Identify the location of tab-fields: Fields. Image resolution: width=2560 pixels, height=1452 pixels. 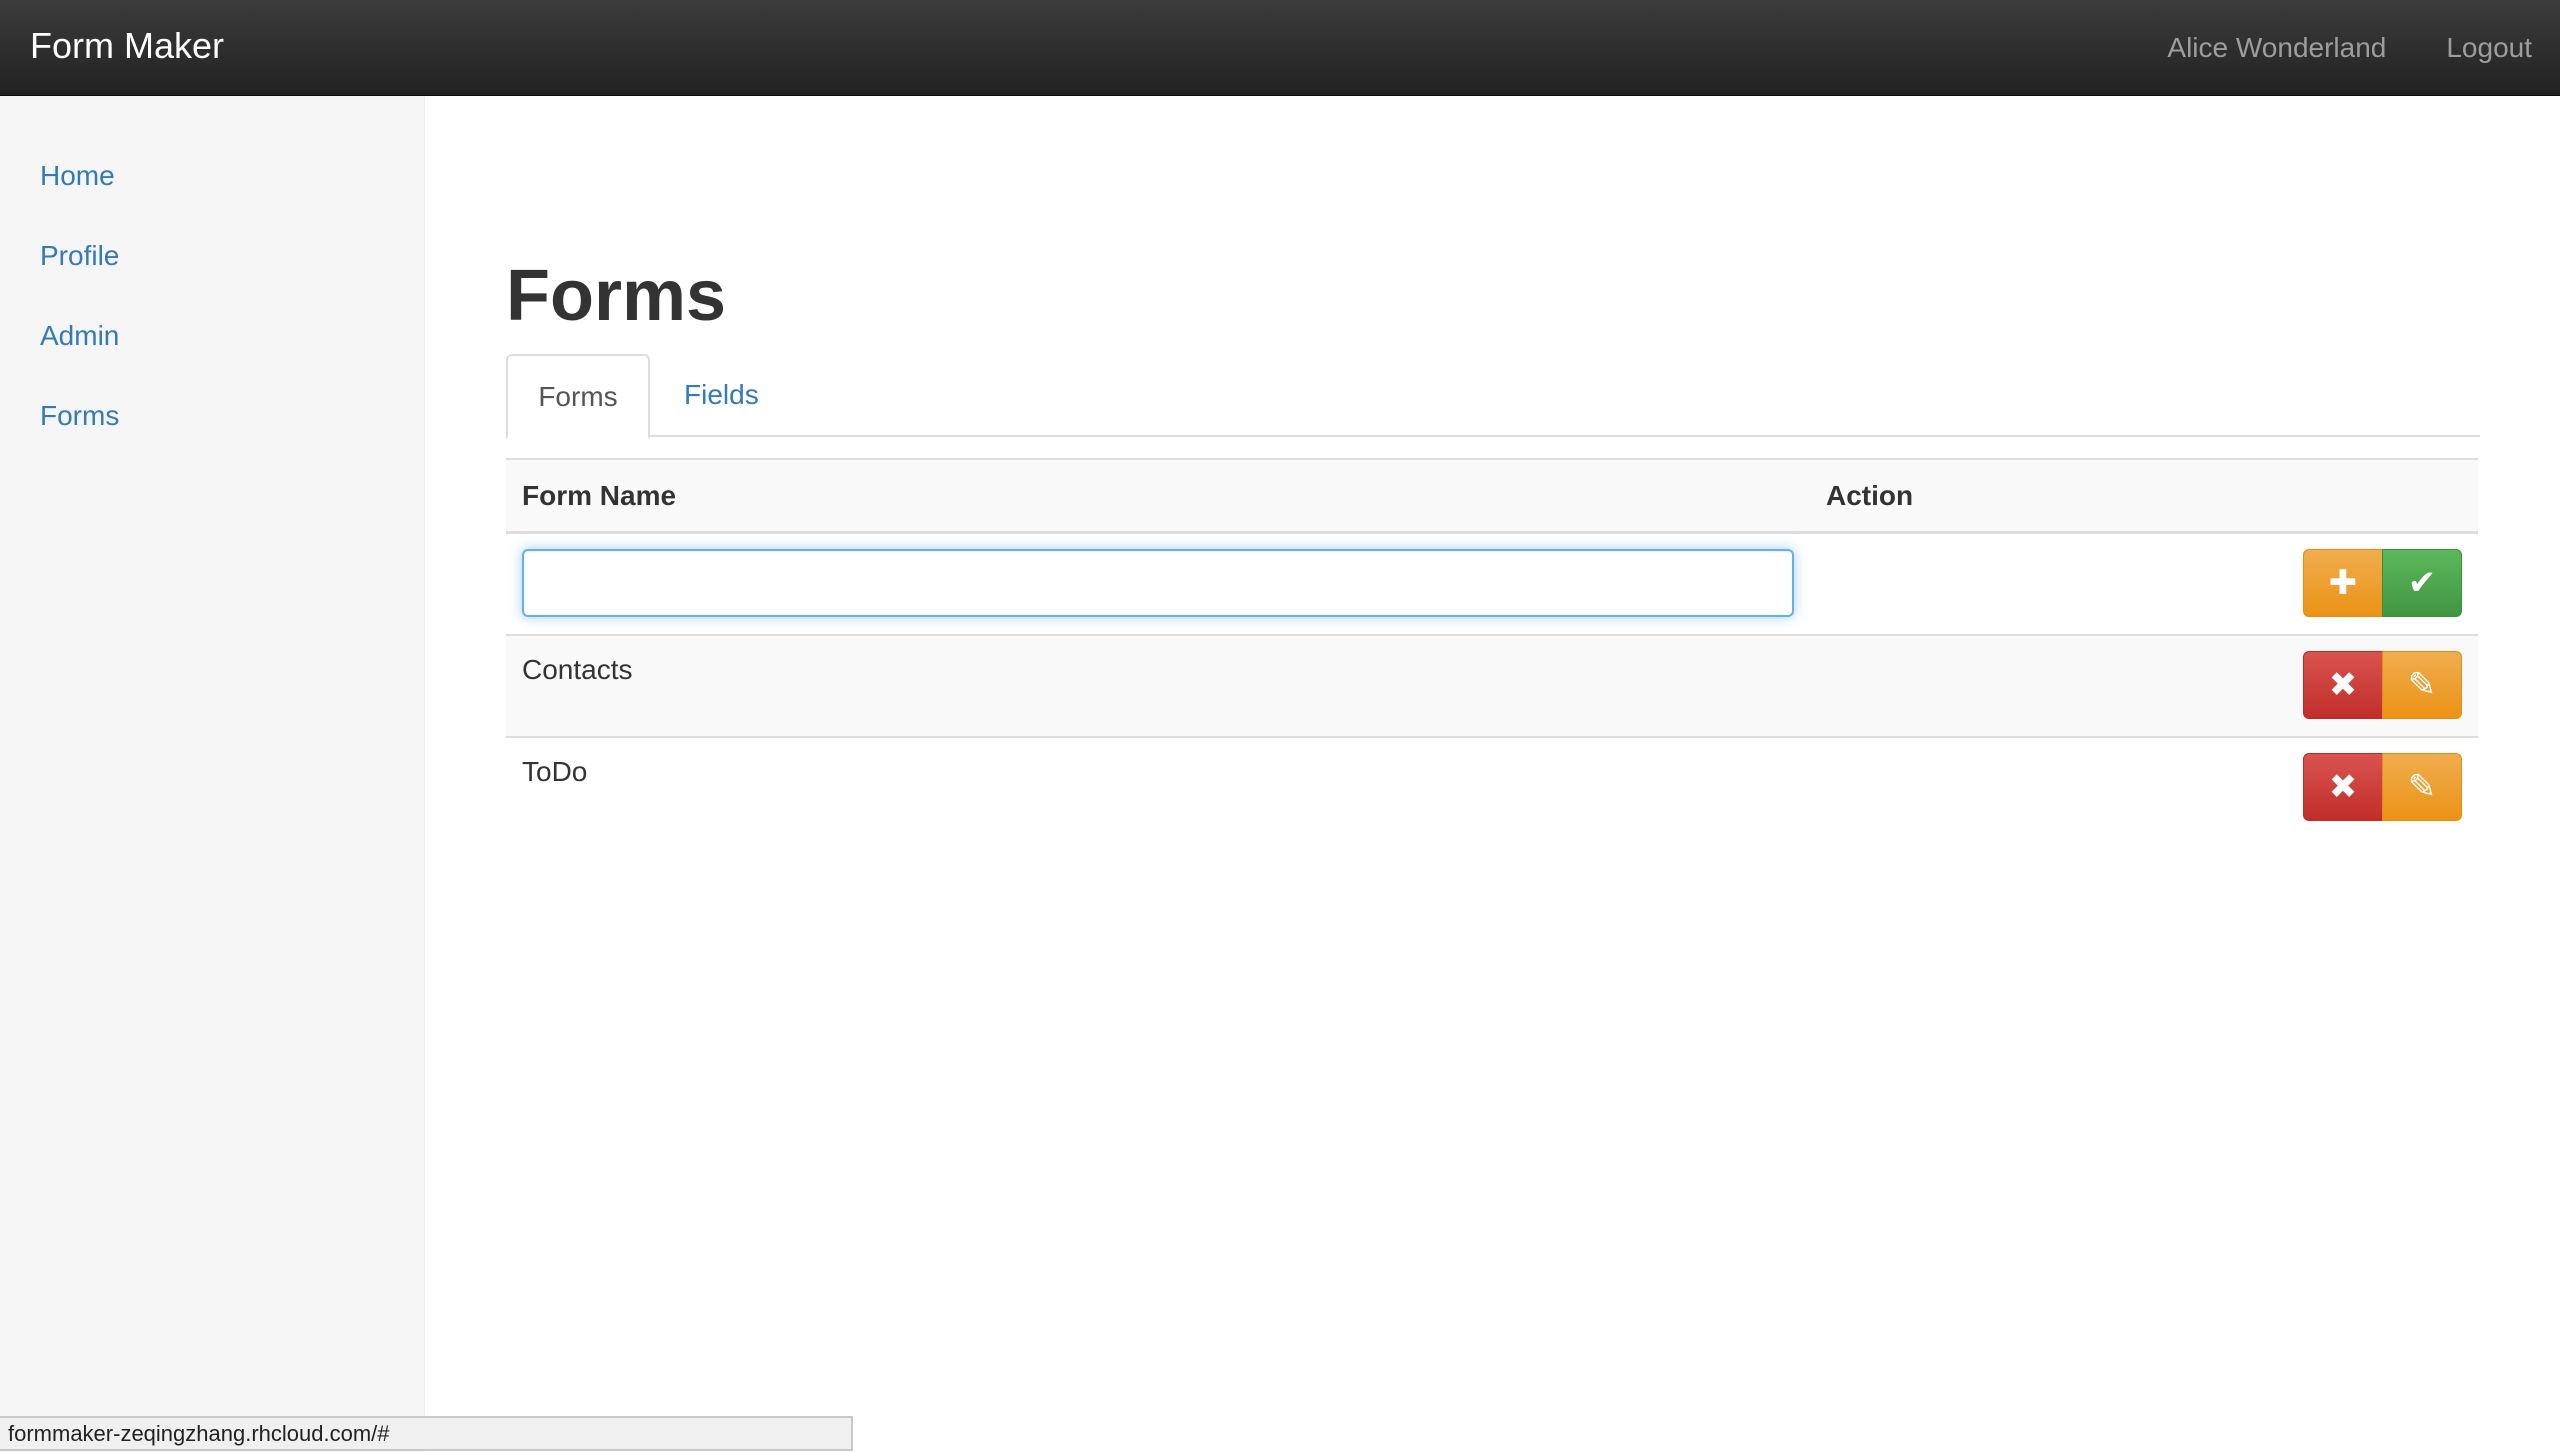
(721, 395).